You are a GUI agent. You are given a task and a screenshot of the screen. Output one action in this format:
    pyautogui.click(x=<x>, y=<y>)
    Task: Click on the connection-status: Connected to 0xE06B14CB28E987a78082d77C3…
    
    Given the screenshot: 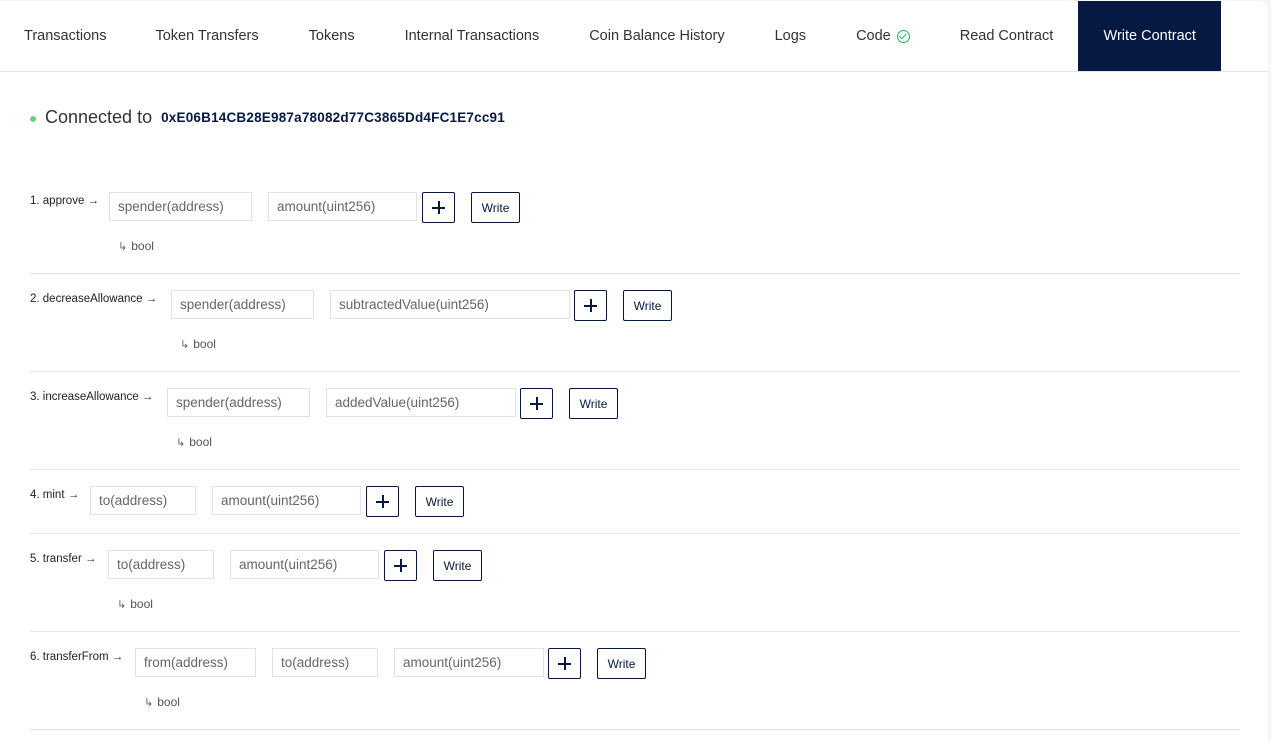 What is the action you would take?
    pyautogui.click(x=267, y=117)
    